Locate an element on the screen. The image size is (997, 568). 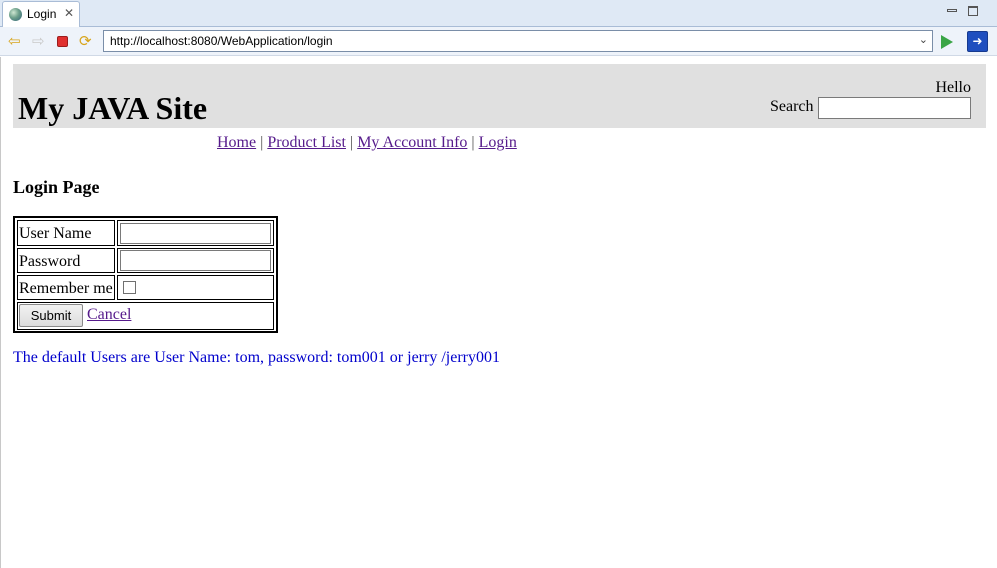
remember-me-checkbox is located at coordinates (129, 287).